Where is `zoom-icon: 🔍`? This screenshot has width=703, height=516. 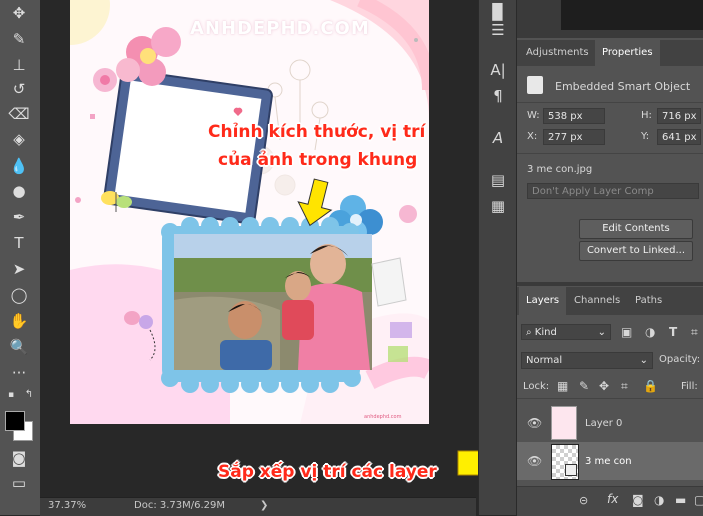
zoom-icon: 🔍 is located at coordinates (19, 347).